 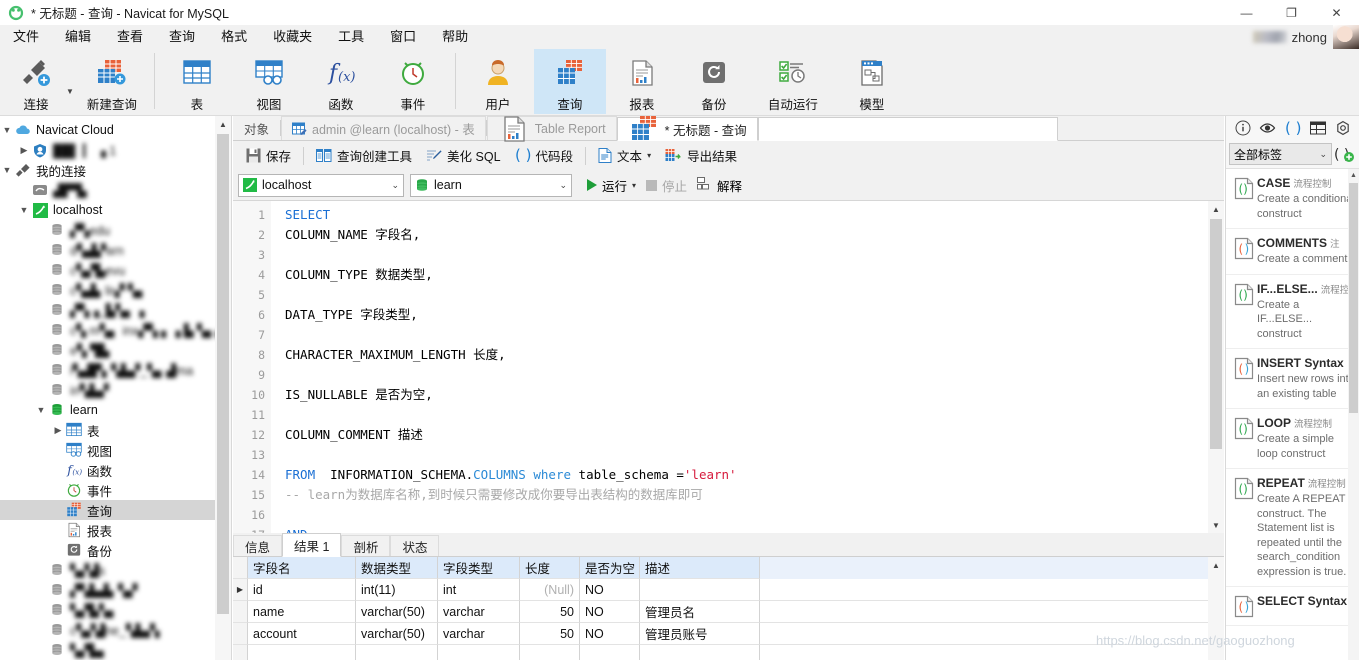 What do you see at coordinates (1280, 154) in the screenshot?
I see `snippet-tag-select: 全部标签 ⌄` at bounding box center [1280, 154].